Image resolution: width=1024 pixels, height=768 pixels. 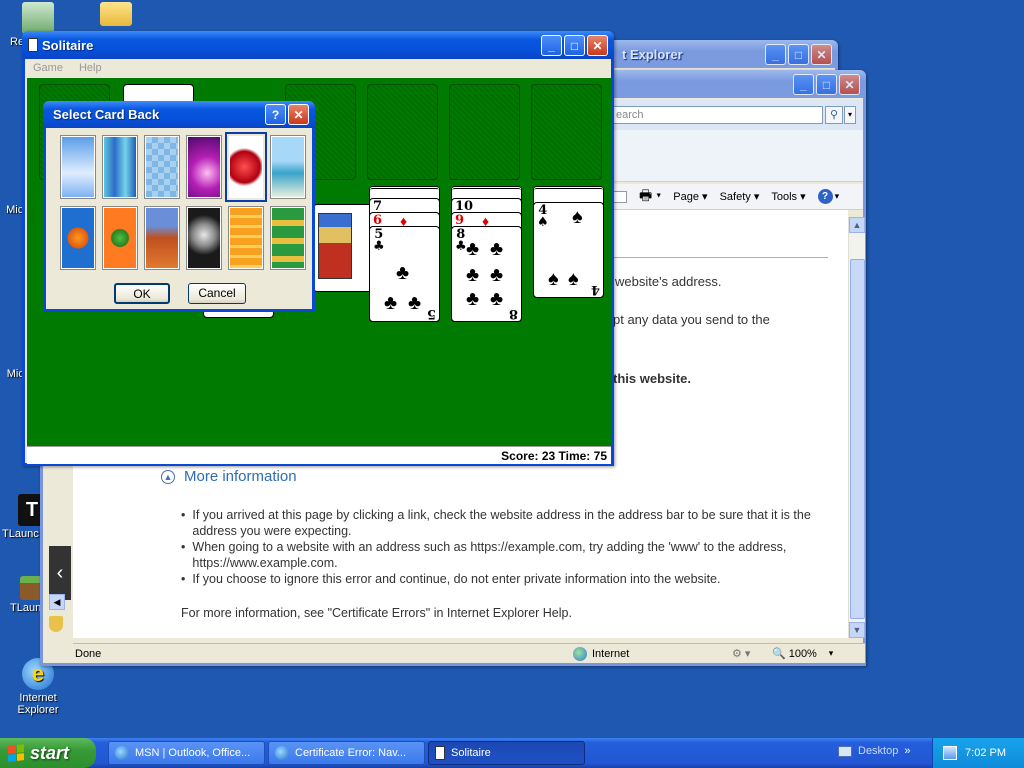 I want to click on scroll-up-arrow: ▲, so click(x=857, y=225).